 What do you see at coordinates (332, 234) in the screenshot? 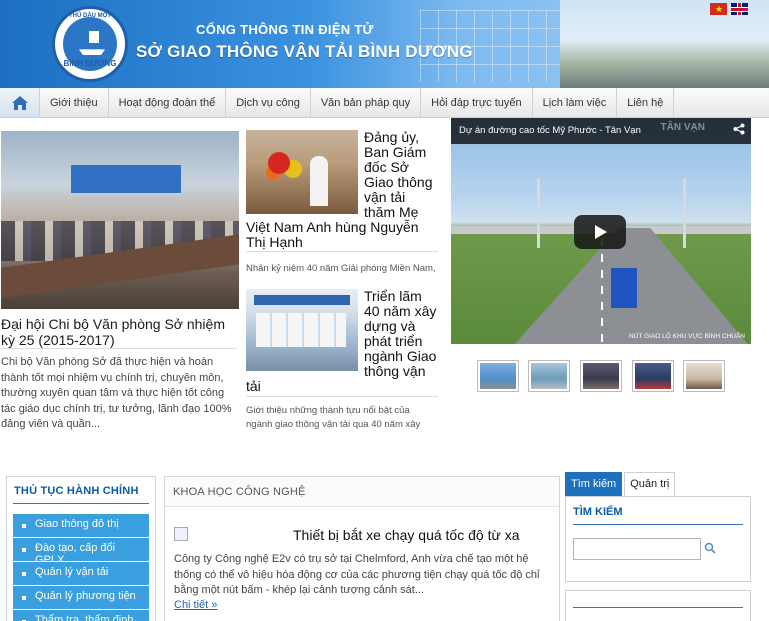
I see `news-title-rest: Việt Nam Anh hùng Nguyễn Thị Hạnh` at bounding box center [332, 234].